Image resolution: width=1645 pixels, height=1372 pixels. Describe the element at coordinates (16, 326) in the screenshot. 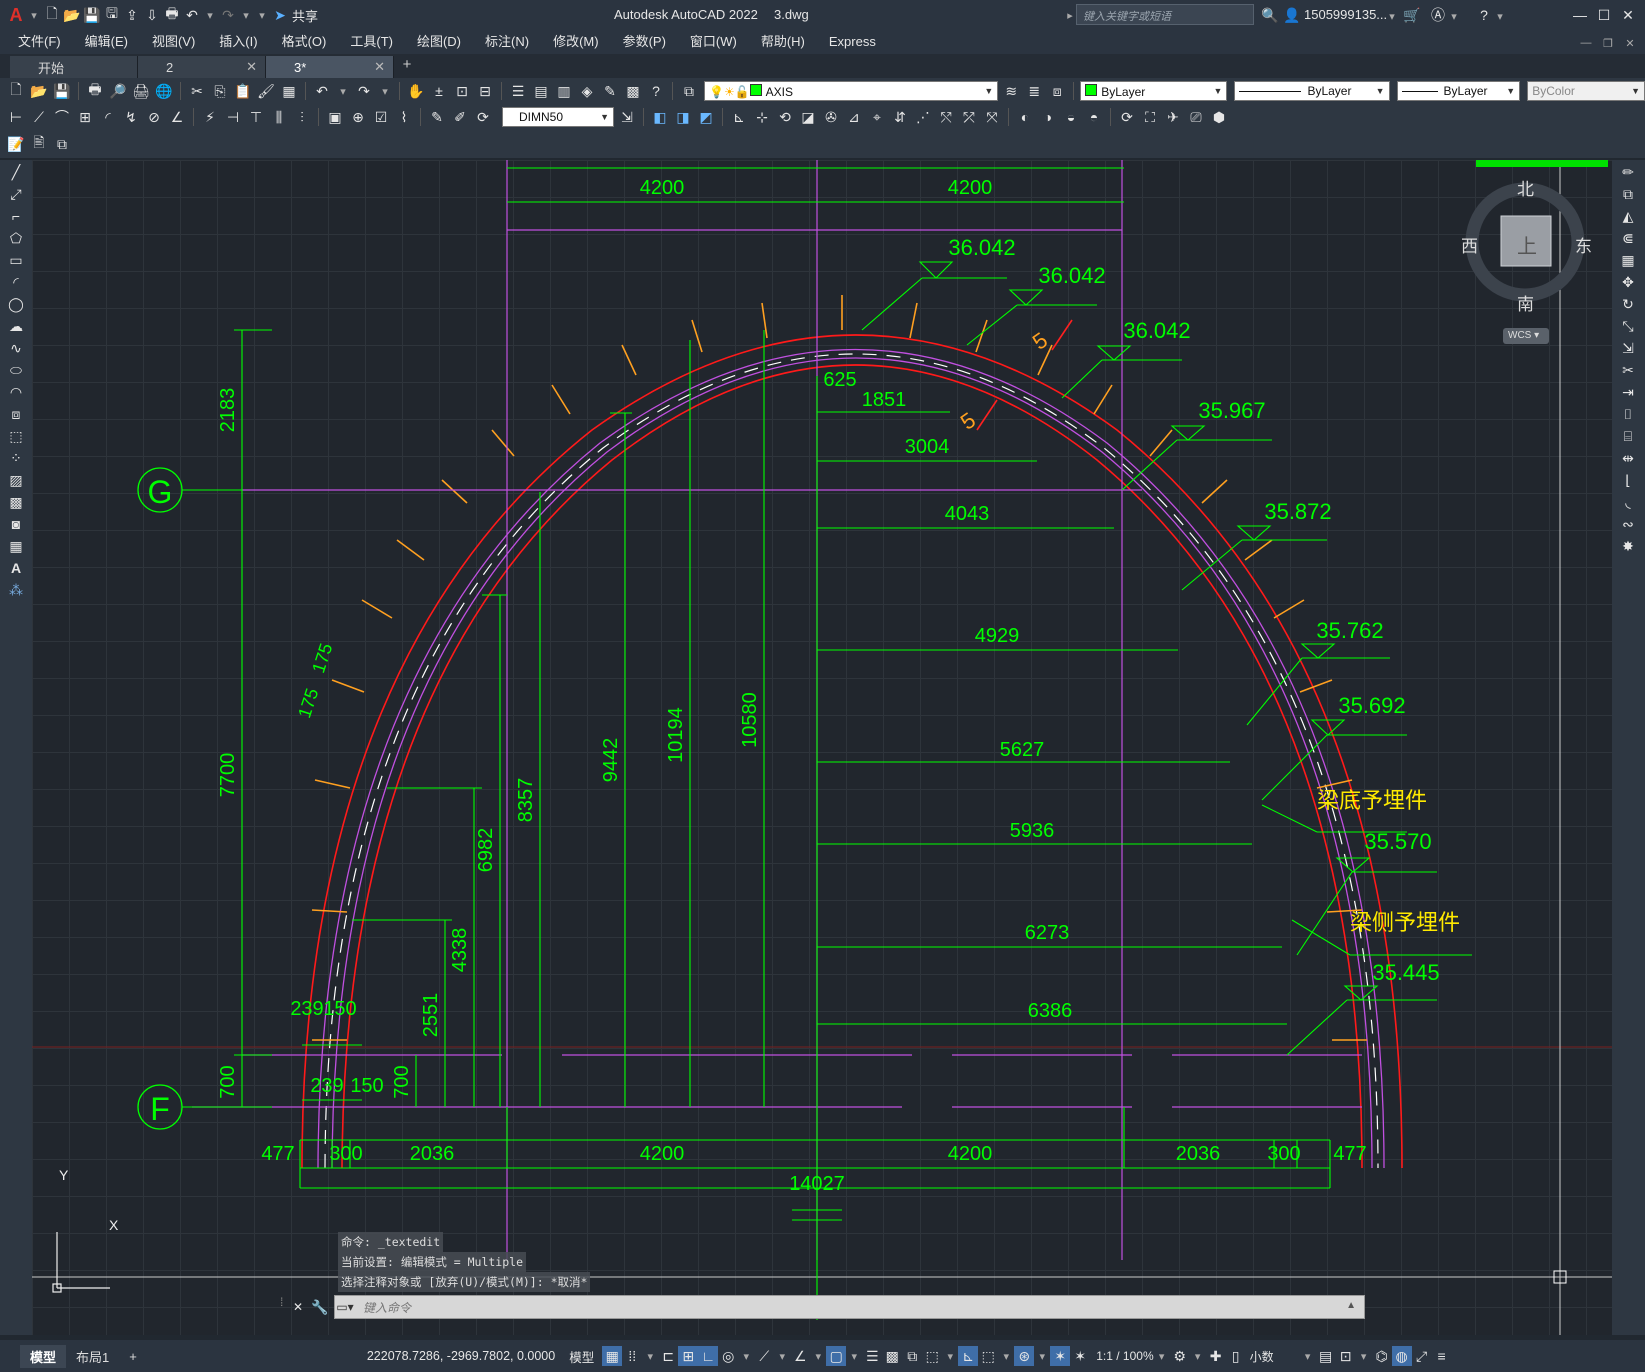

I see `revision-cloud-icon: ☁` at that location.